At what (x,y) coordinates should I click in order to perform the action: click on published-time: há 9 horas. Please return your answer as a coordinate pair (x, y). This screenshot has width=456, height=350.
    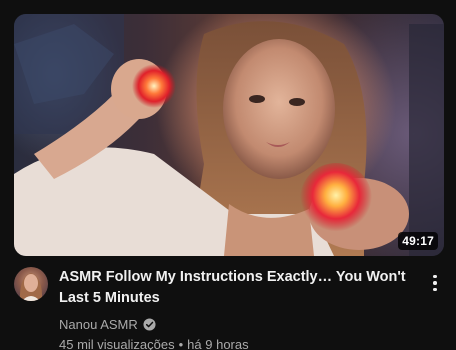
    Looking at the image, I should click on (218, 343).